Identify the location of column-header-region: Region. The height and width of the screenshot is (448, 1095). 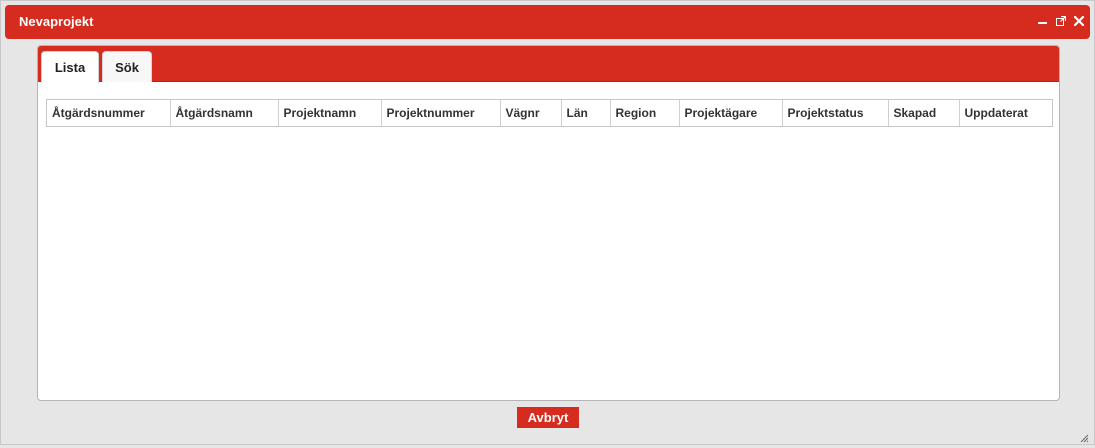
(645, 113).